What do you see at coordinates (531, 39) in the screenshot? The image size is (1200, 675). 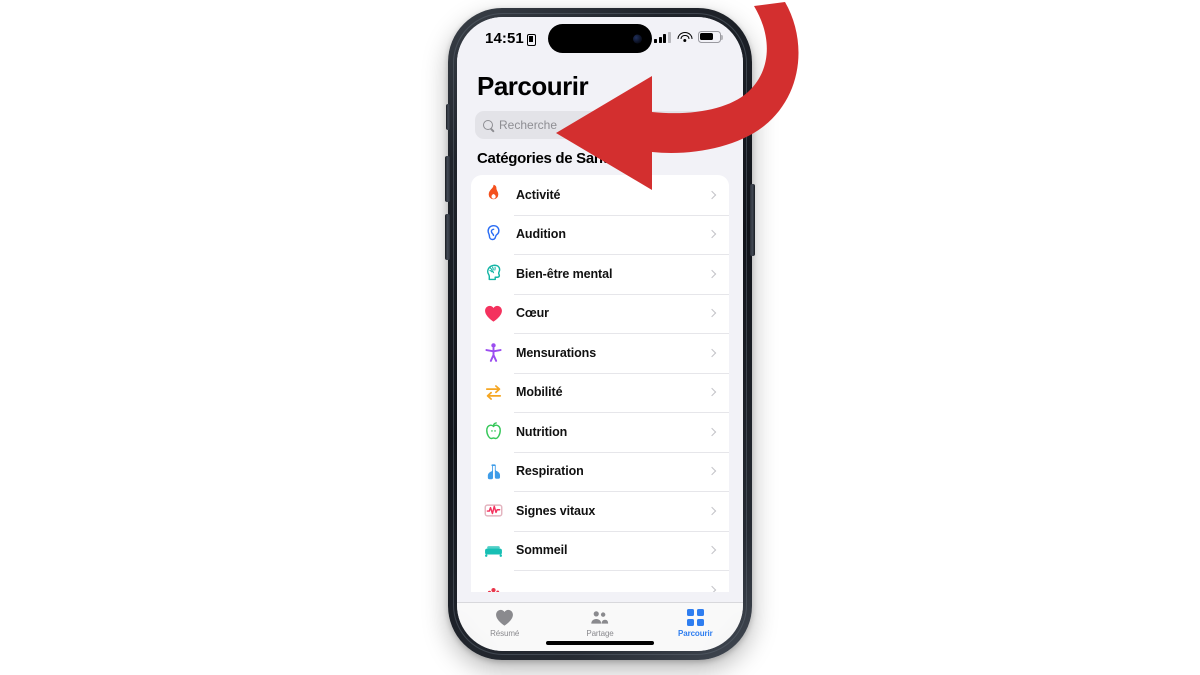 I see `alarm-badge-icon` at bounding box center [531, 39].